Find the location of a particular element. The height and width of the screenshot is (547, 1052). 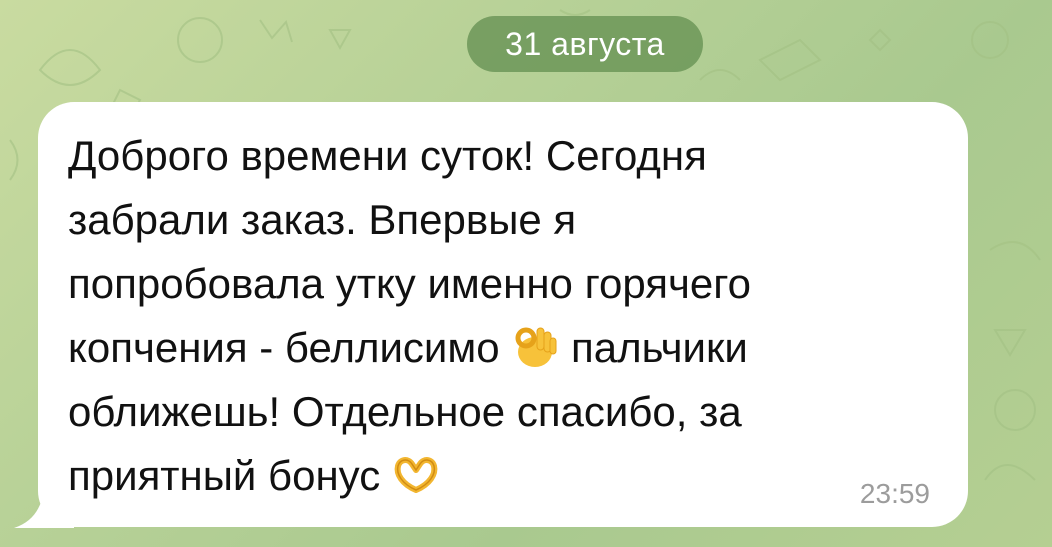

message-line: копчения - беллисимо пальчики is located at coordinates (498, 348).